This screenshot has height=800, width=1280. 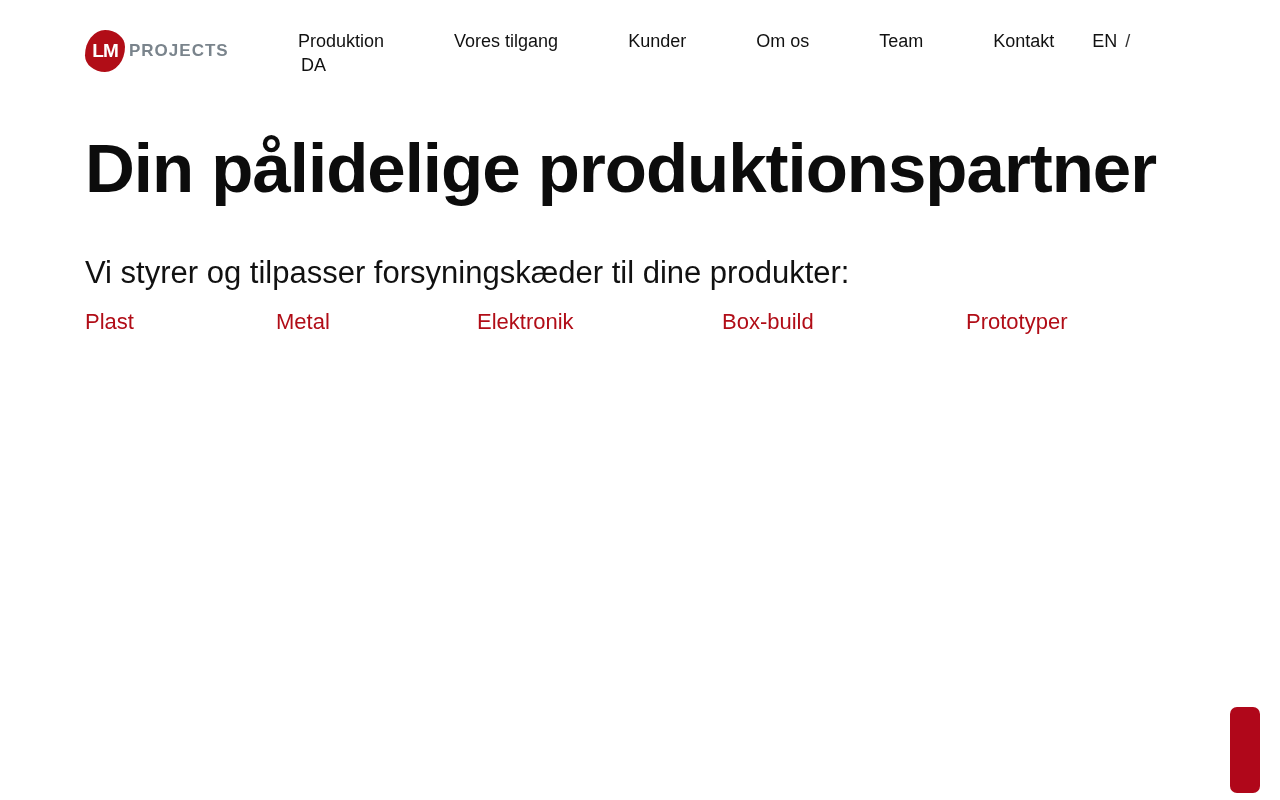 What do you see at coordinates (1105, 41) in the screenshot?
I see `language-link: EN` at bounding box center [1105, 41].